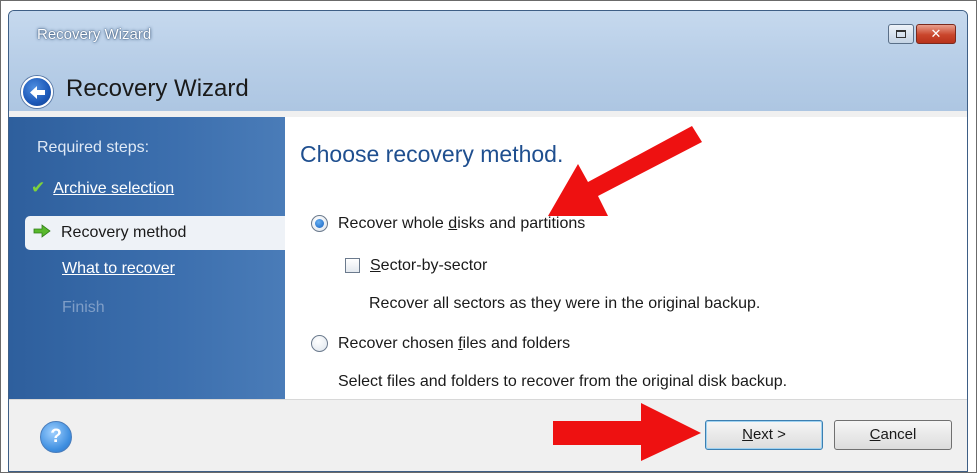 The height and width of the screenshot is (473, 977). What do you see at coordinates (94, 34) in the screenshot?
I see `window-title: Recovery Wizard` at bounding box center [94, 34].